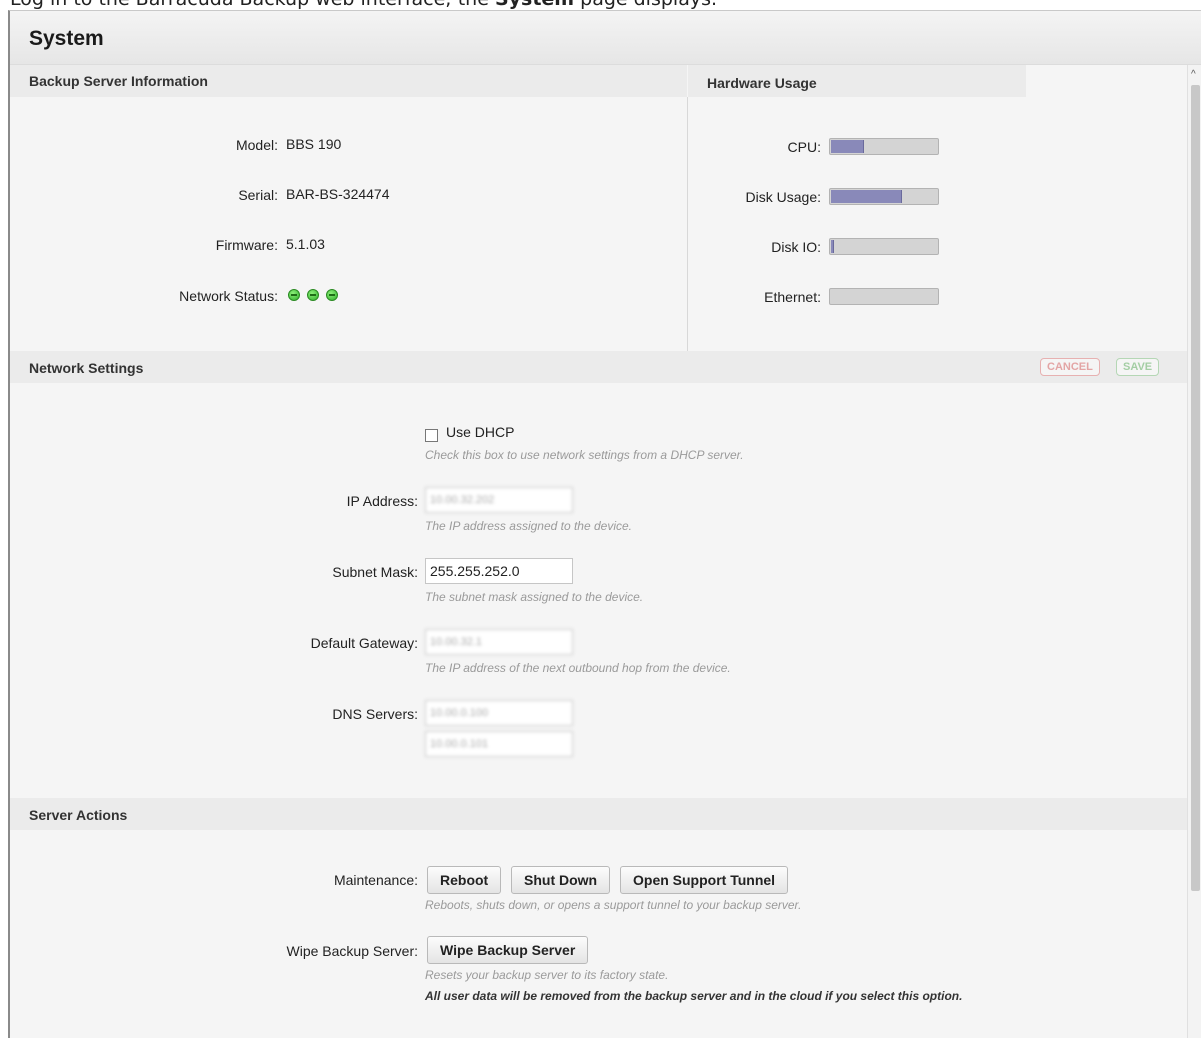  I want to click on ip-address-hint: The IP address assigned to the device., so click(529, 526).